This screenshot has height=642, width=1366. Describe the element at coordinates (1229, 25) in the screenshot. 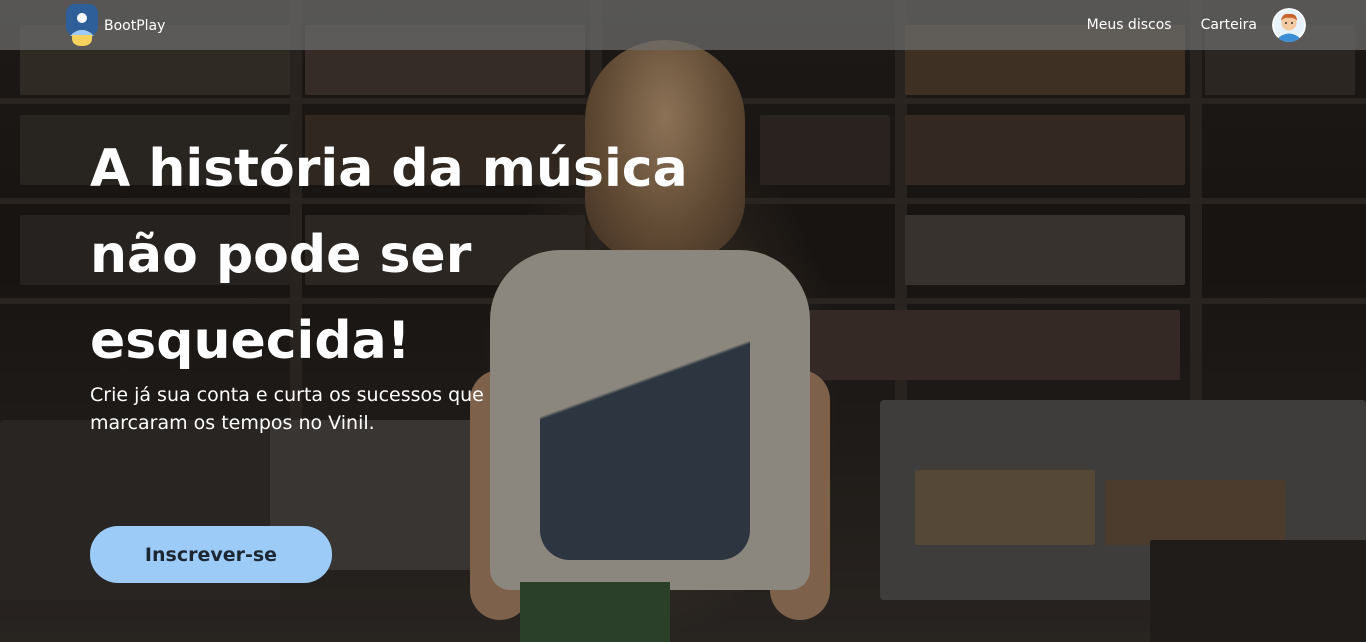

I see `nav-link-carteira: Carteira` at that location.